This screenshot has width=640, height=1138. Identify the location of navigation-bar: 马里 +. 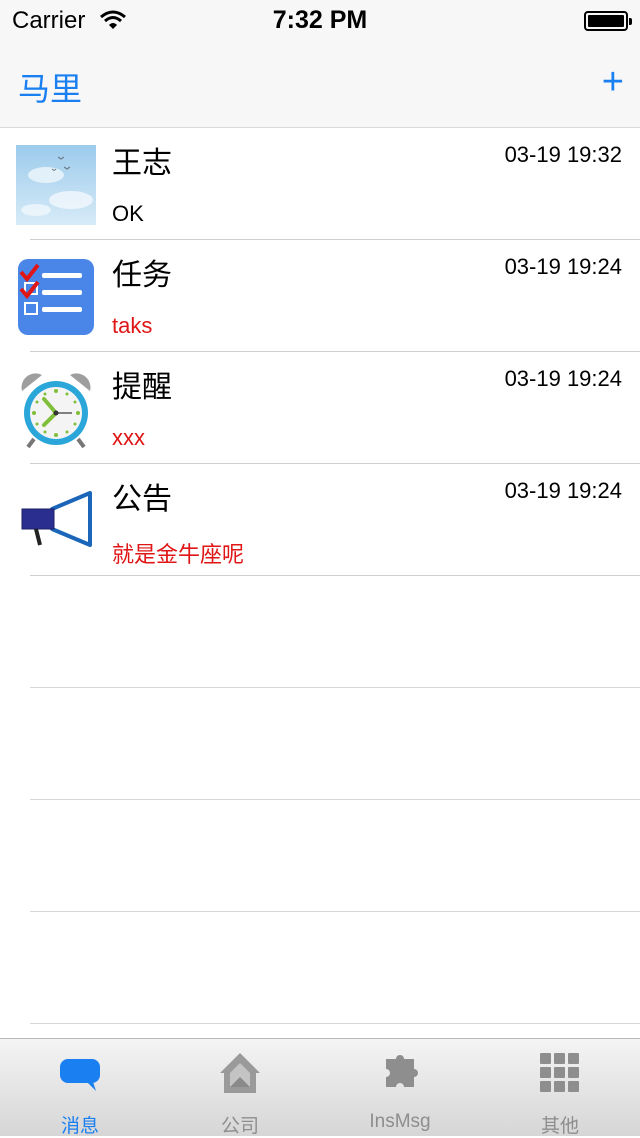
(320, 84).